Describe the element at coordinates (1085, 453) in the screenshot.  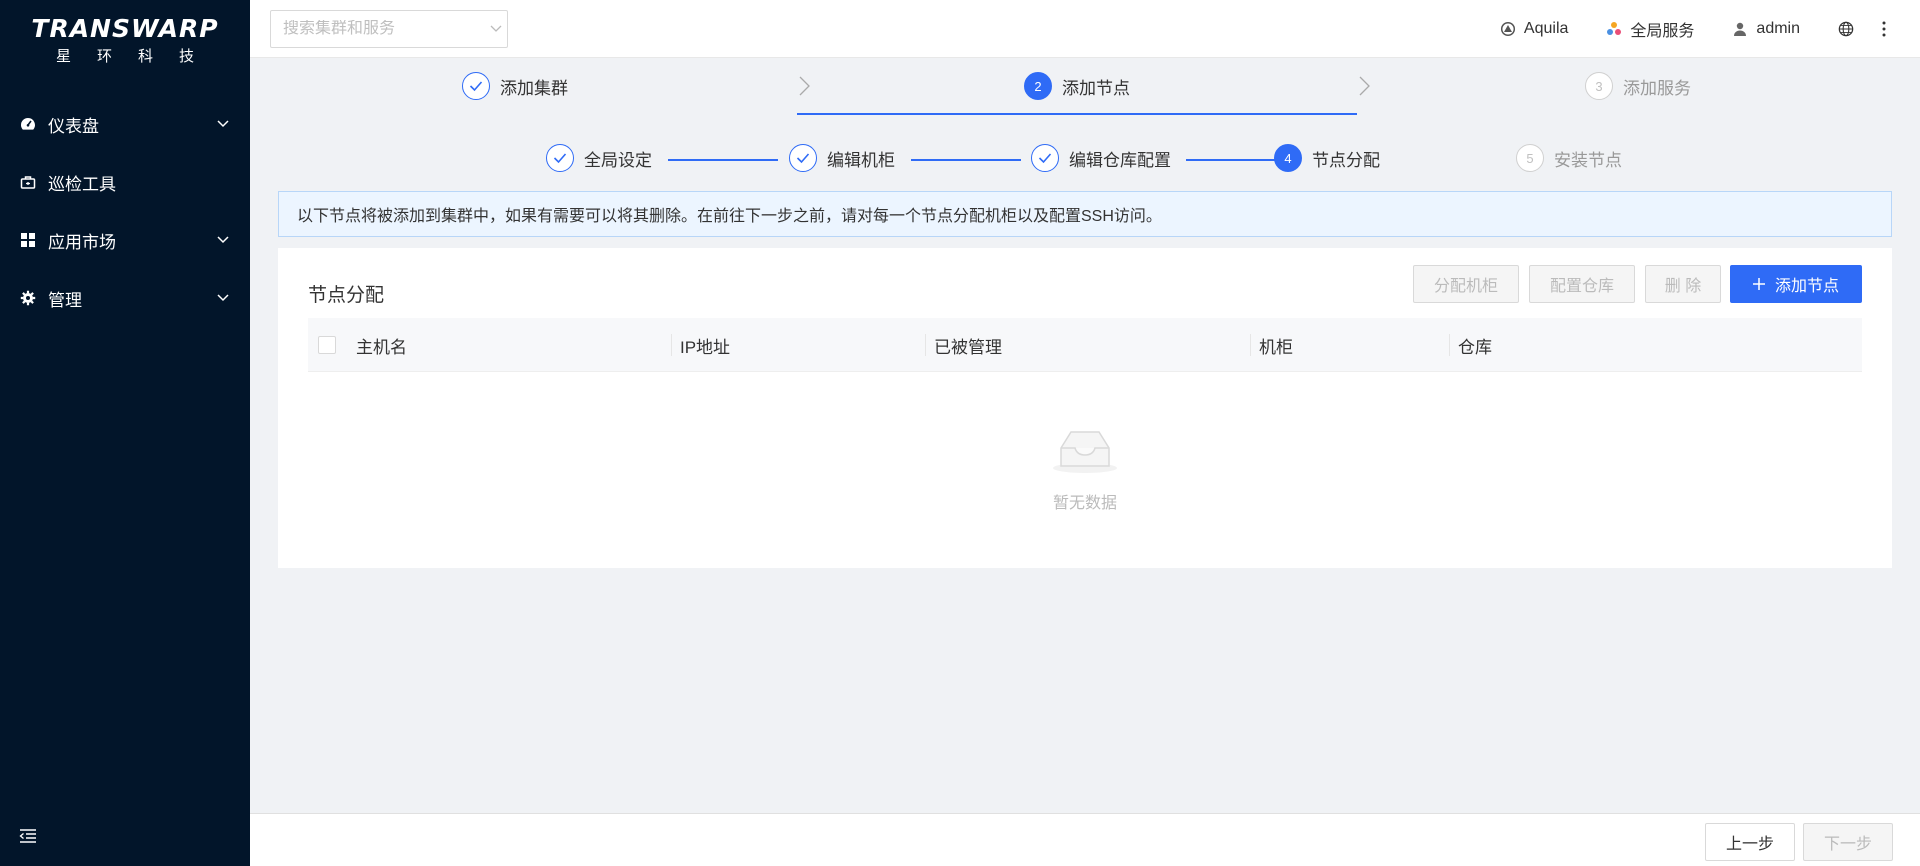
I see `empty-inbox-icon` at that location.